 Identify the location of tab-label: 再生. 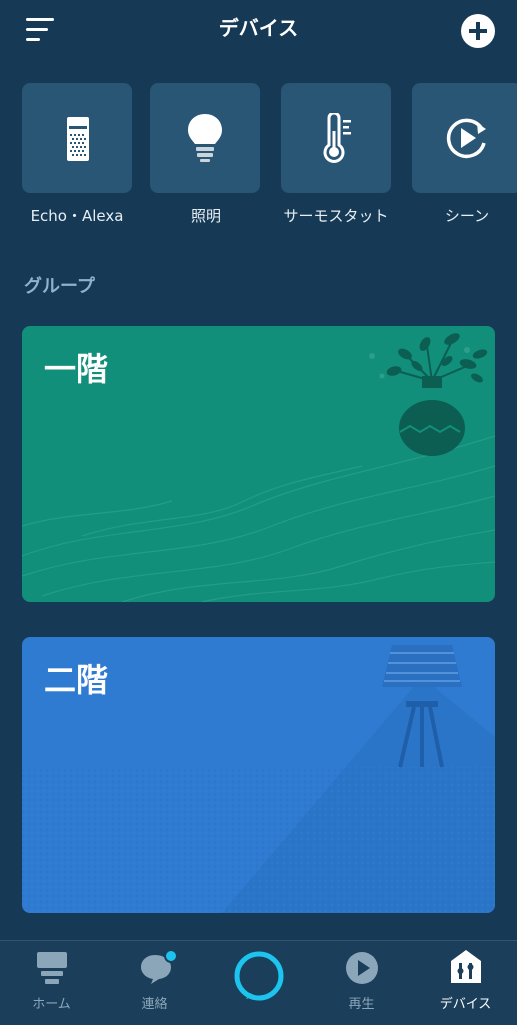
(361, 1004).